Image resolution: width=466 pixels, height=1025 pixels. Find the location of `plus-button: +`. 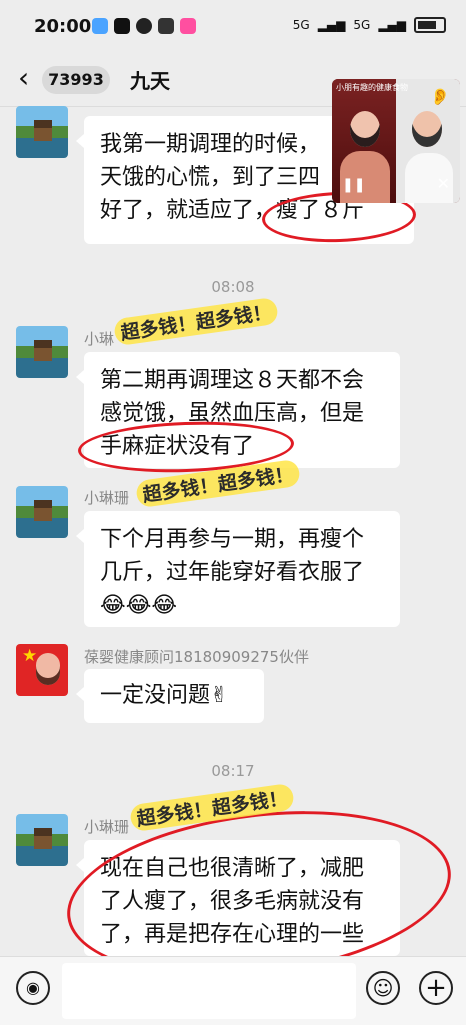

plus-button: + is located at coordinates (436, 988).